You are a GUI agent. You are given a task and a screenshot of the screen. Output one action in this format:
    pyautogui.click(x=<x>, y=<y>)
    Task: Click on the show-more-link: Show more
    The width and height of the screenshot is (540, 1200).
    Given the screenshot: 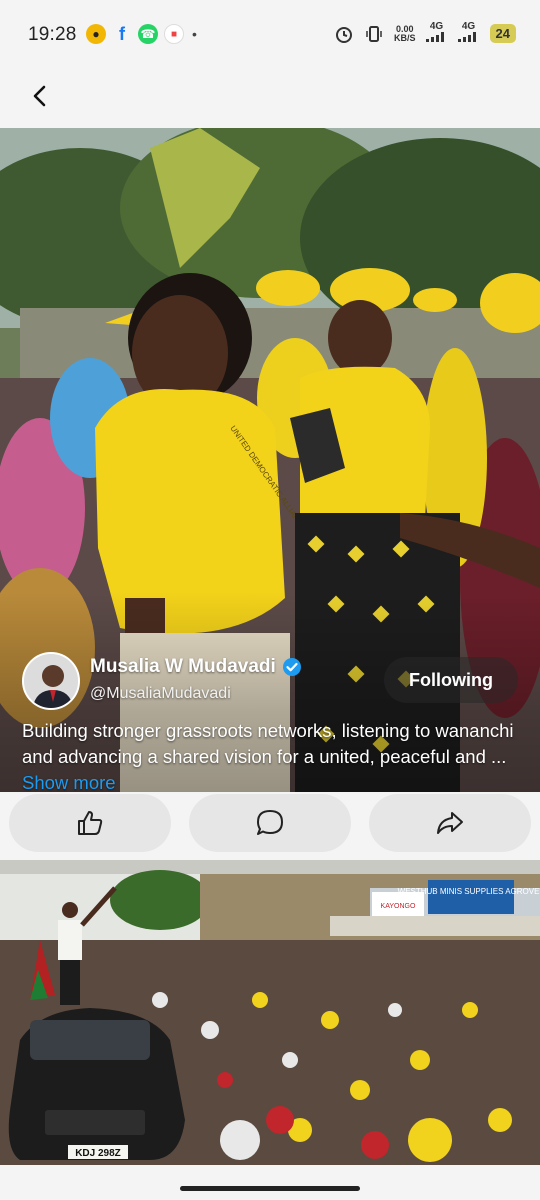 What is the action you would take?
    pyautogui.click(x=69, y=782)
    